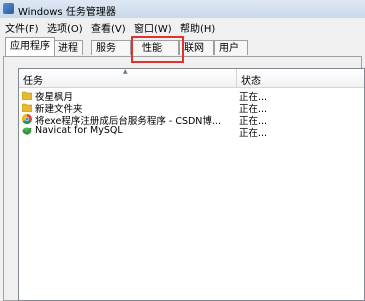  Describe the element at coordinates (108, 27) in the screenshot. I see `menu-view: 查看(V)` at that location.